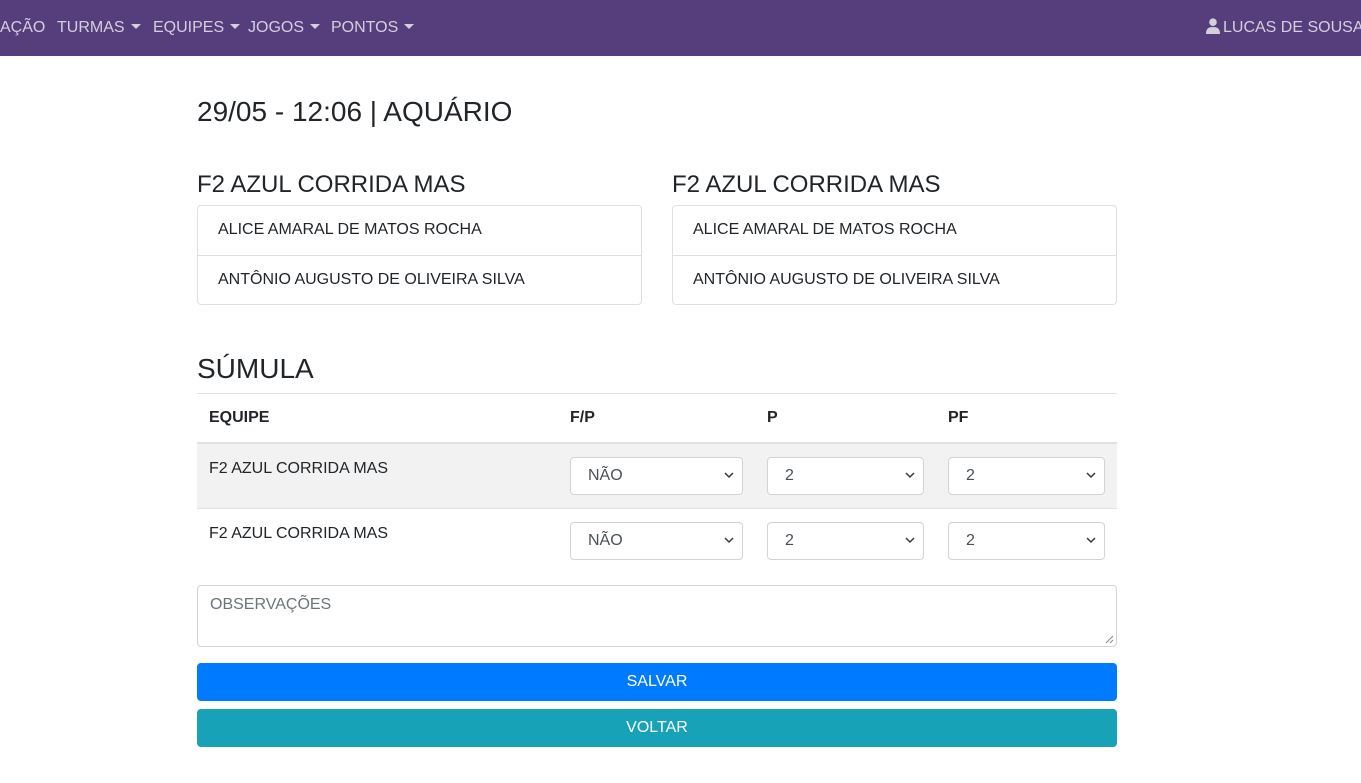  I want to click on user-menu: LUCAS DE SOUSA A, so click(1283, 28).